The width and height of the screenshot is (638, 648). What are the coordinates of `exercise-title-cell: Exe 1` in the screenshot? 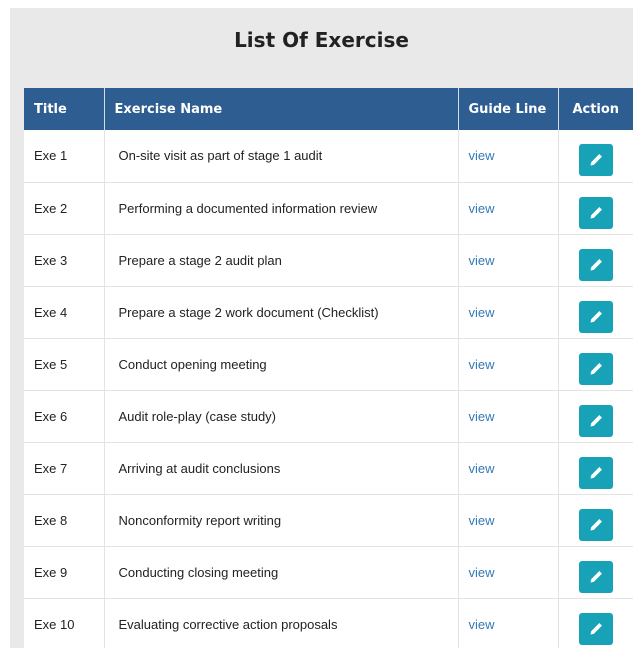 It's located at (64, 156).